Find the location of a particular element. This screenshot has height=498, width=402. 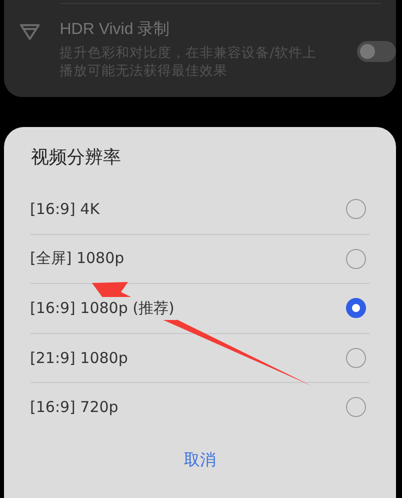

dialog-title: 视频分辨率 is located at coordinates (76, 158).